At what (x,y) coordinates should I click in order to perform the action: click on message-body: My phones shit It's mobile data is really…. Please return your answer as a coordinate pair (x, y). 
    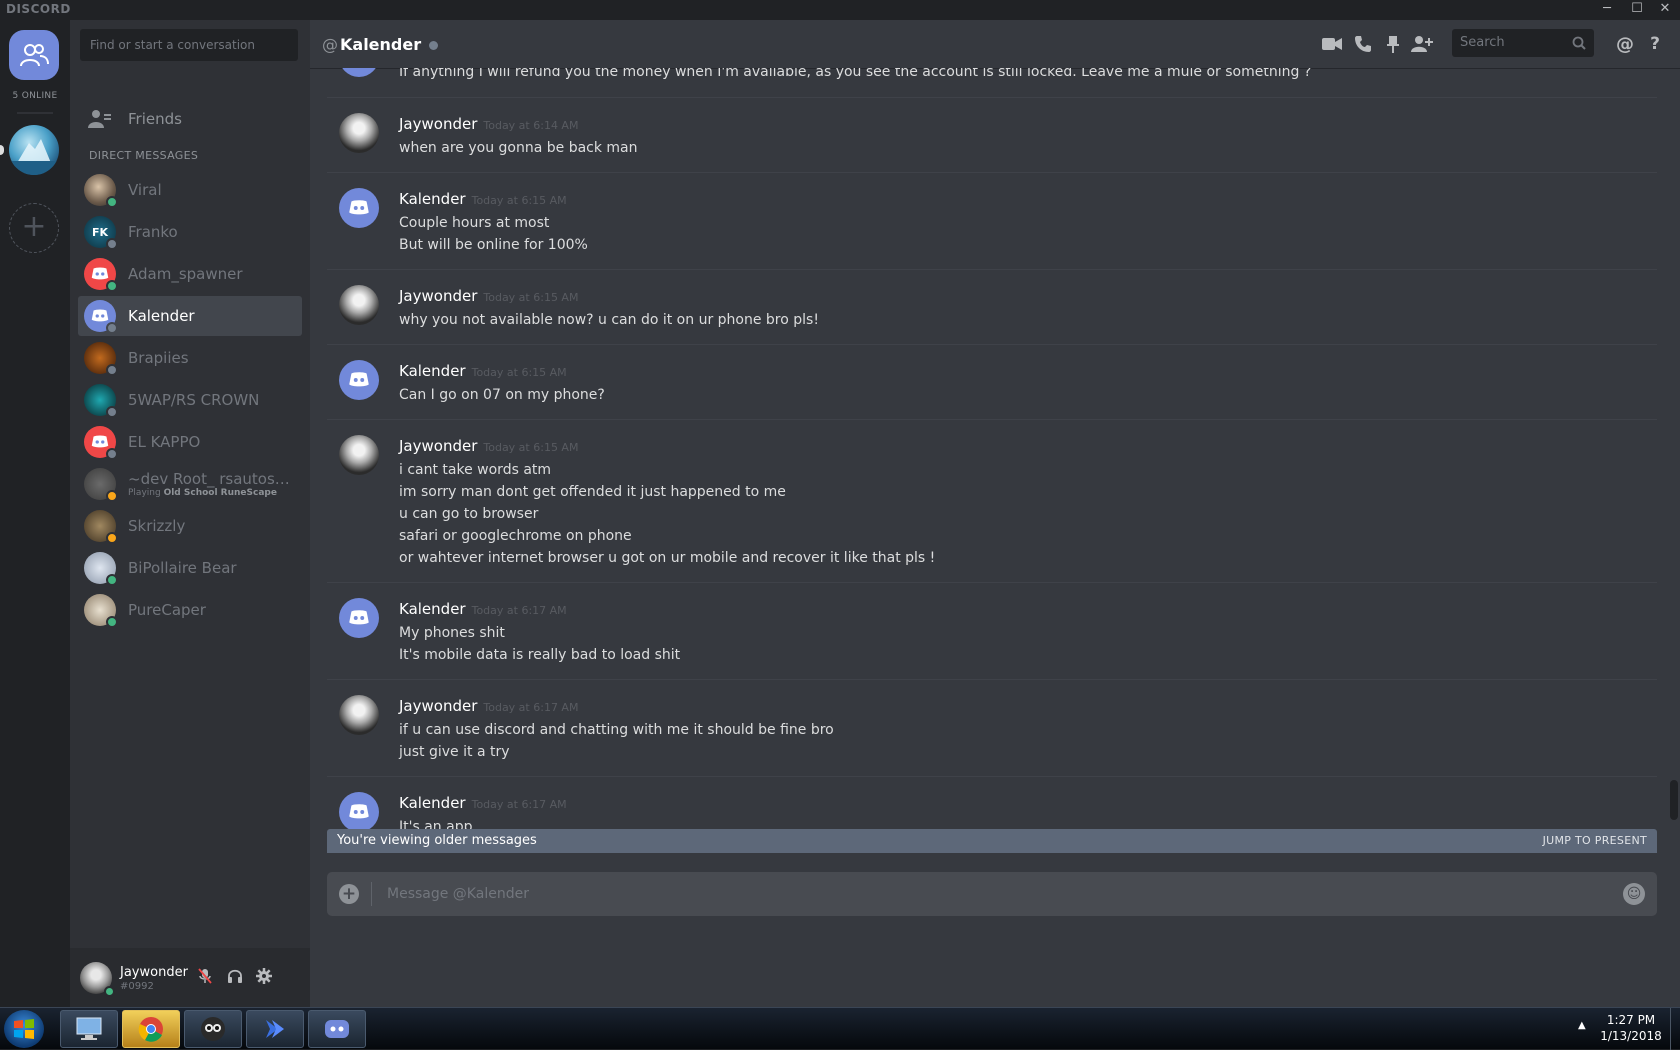
    Looking at the image, I should click on (539, 644).